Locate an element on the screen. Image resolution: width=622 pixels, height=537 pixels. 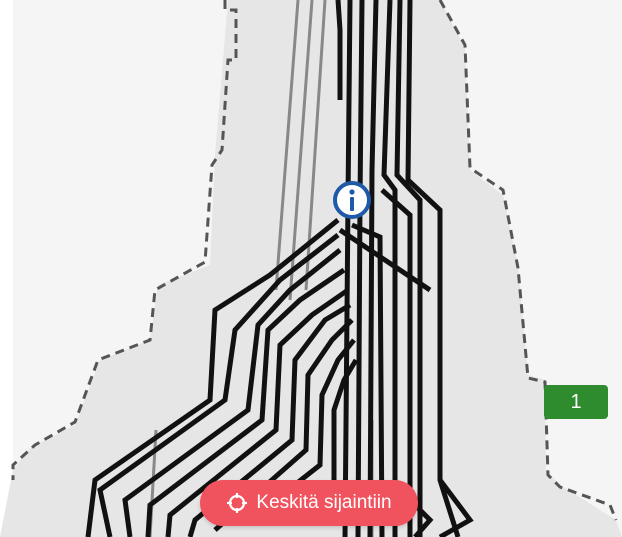
crosshair-icon is located at coordinates (237, 503).